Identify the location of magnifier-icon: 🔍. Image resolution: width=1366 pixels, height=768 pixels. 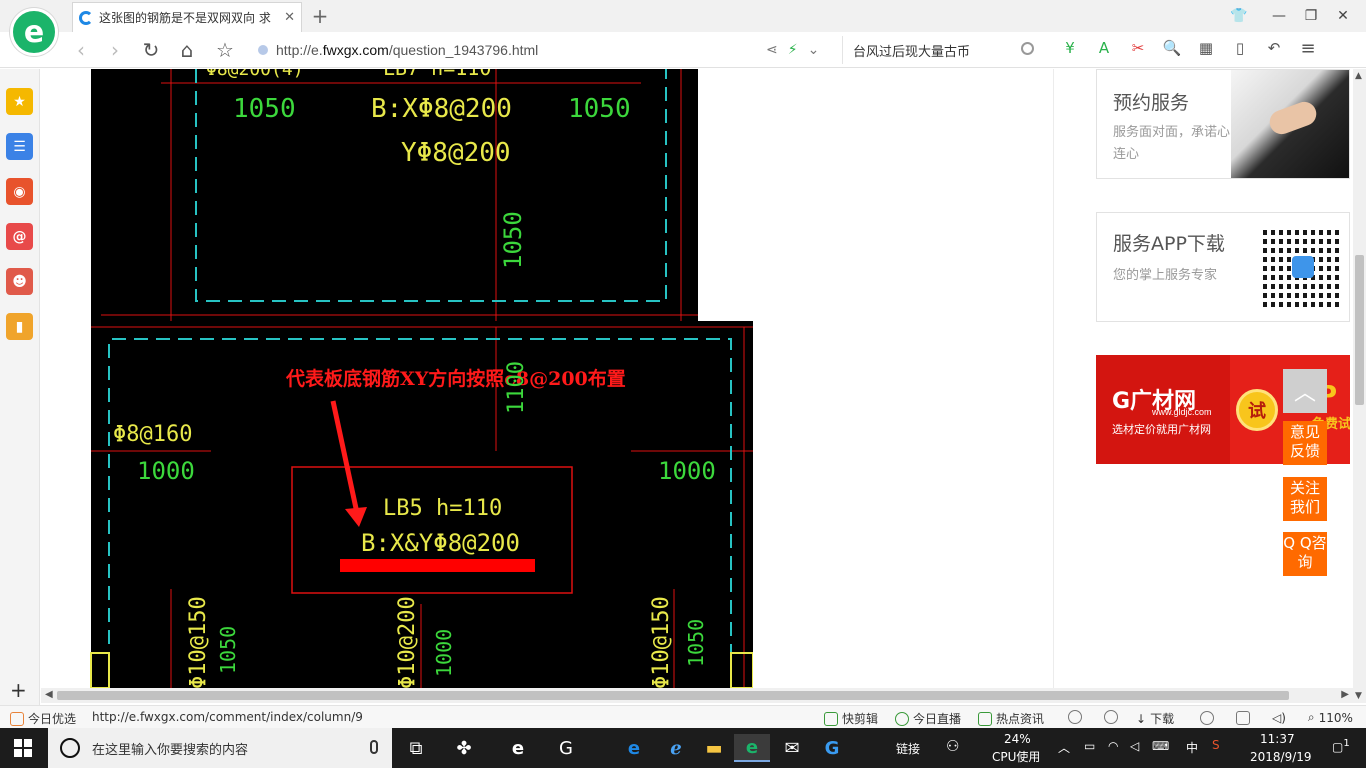
(1172, 48).